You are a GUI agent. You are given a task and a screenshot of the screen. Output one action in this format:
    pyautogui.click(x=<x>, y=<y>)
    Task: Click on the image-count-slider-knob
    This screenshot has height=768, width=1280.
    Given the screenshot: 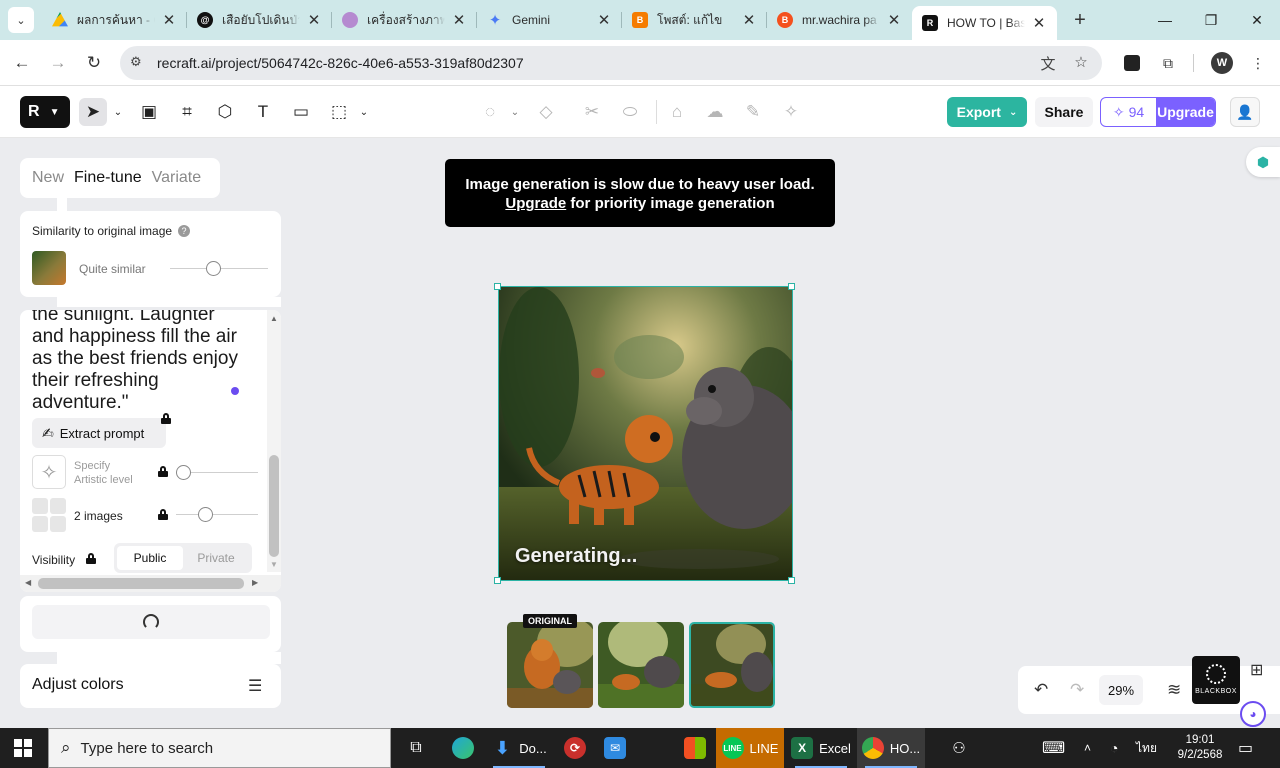 What is the action you would take?
    pyautogui.click(x=205, y=514)
    